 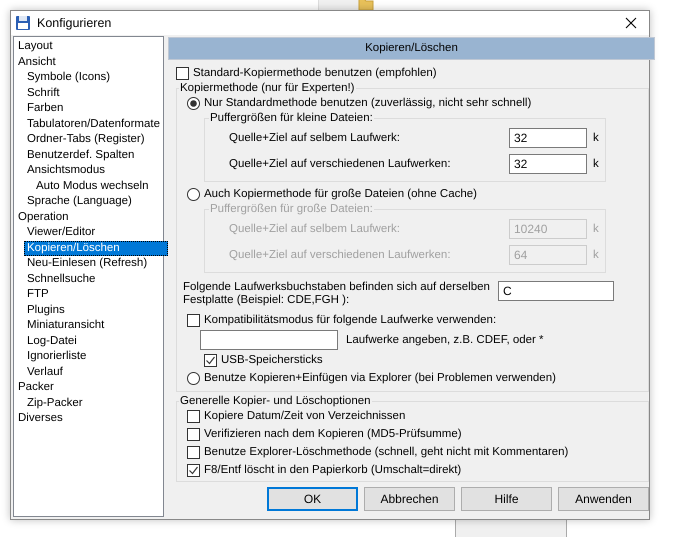 What do you see at coordinates (35, 388) in the screenshot?
I see `tree-item: Packer` at bounding box center [35, 388].